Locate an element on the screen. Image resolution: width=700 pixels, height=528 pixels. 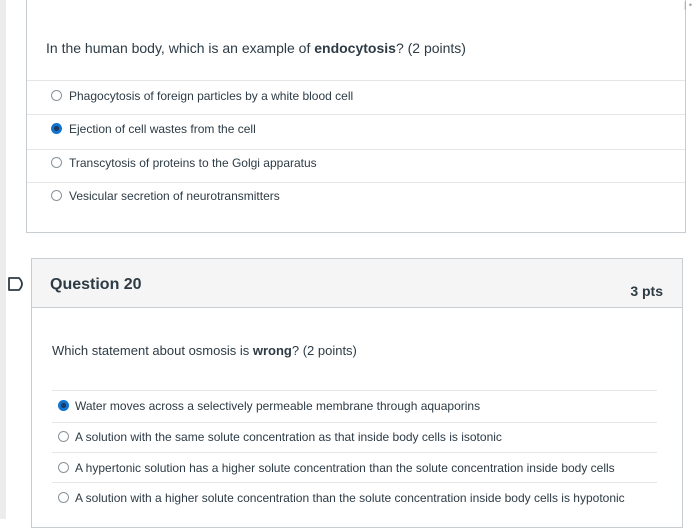
left-edge is located at coordinates (3, 259).